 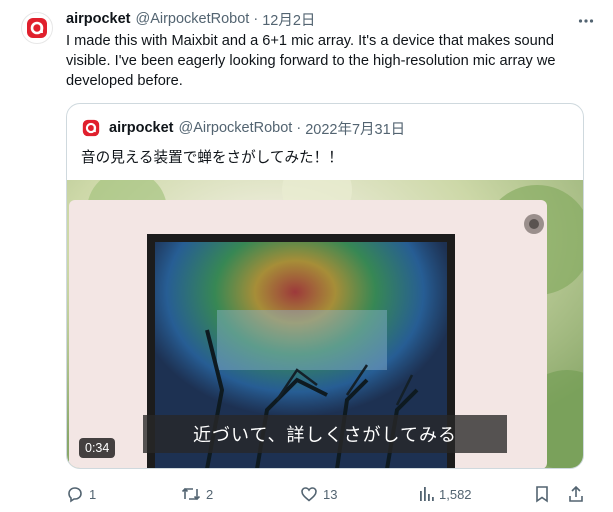 What do you see at coordinates (210, 494) in the screenshot?
I see `retweet-count: 2` at bounding box center [210, 494].